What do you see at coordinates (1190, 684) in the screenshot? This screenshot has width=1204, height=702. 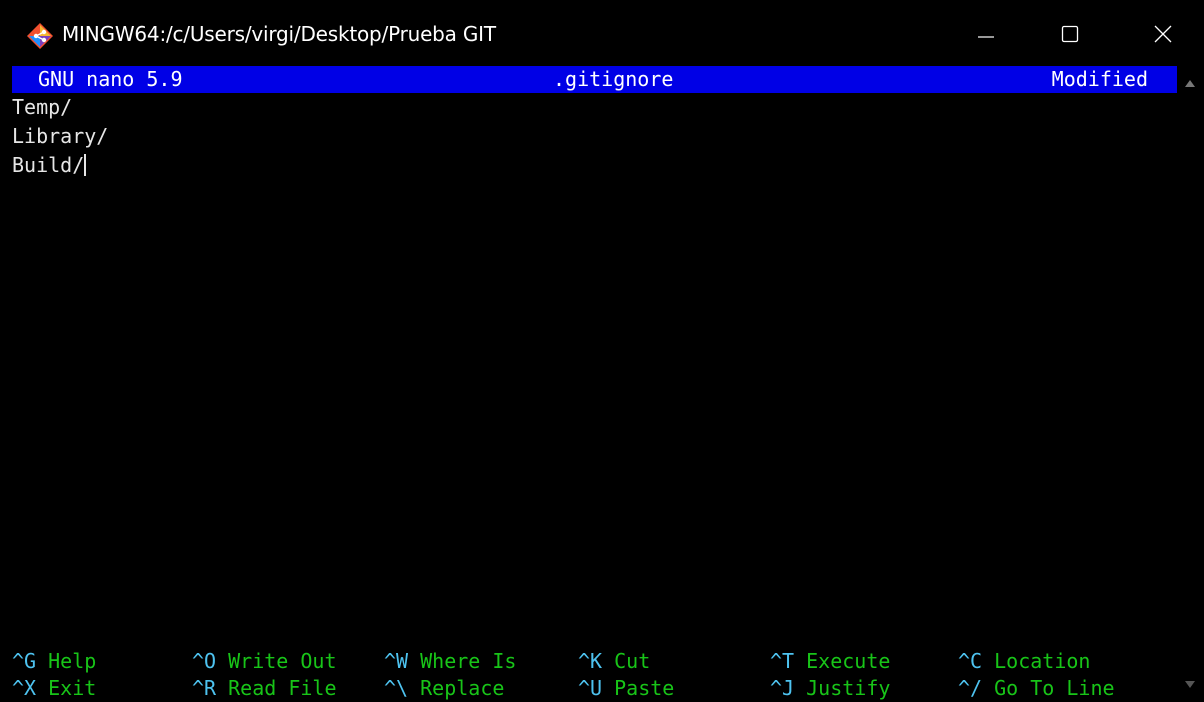 I see `scroll-down-icon` at bounding box center [1190, 684].